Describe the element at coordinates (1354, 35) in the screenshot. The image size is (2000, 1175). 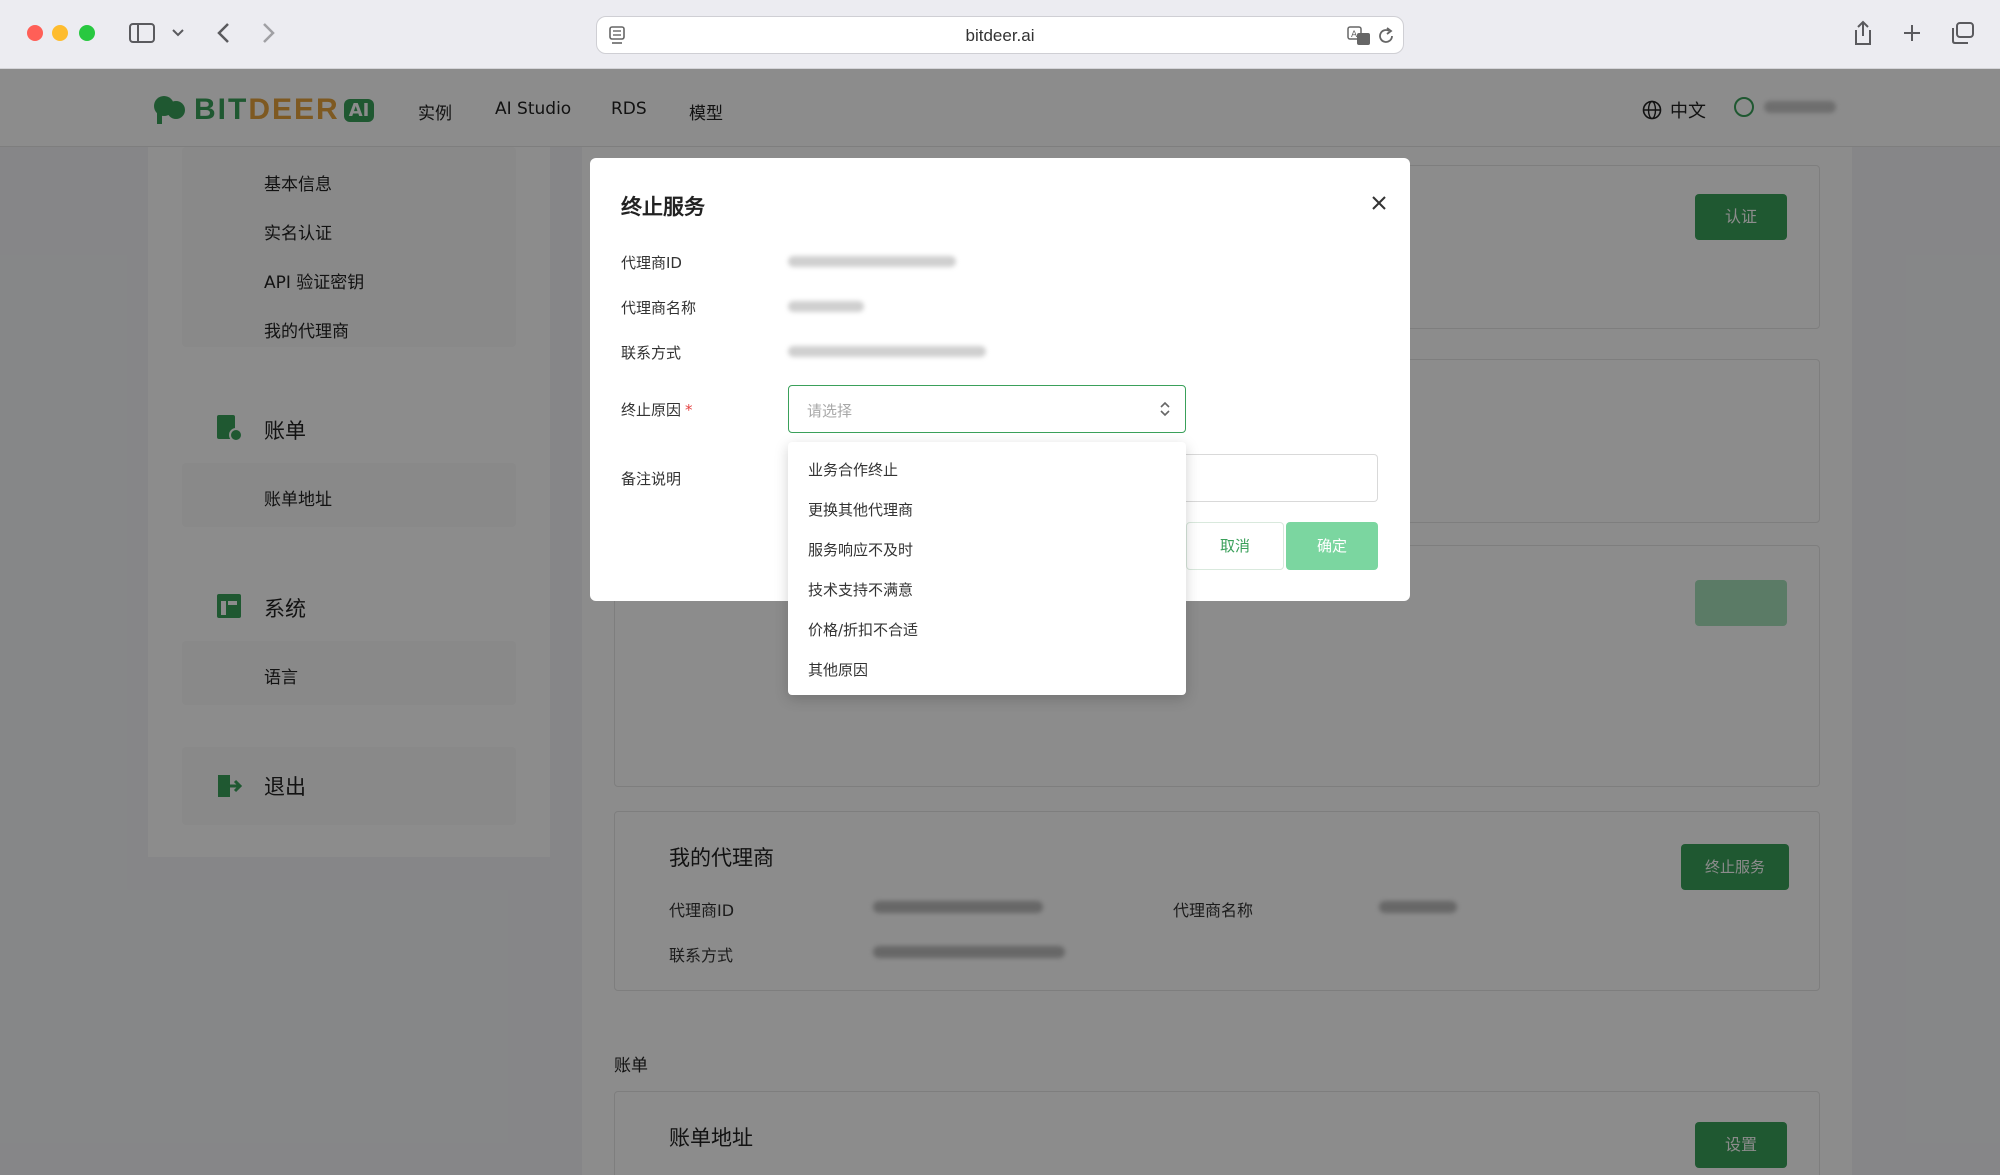
I see `svg-text: A` at that location.